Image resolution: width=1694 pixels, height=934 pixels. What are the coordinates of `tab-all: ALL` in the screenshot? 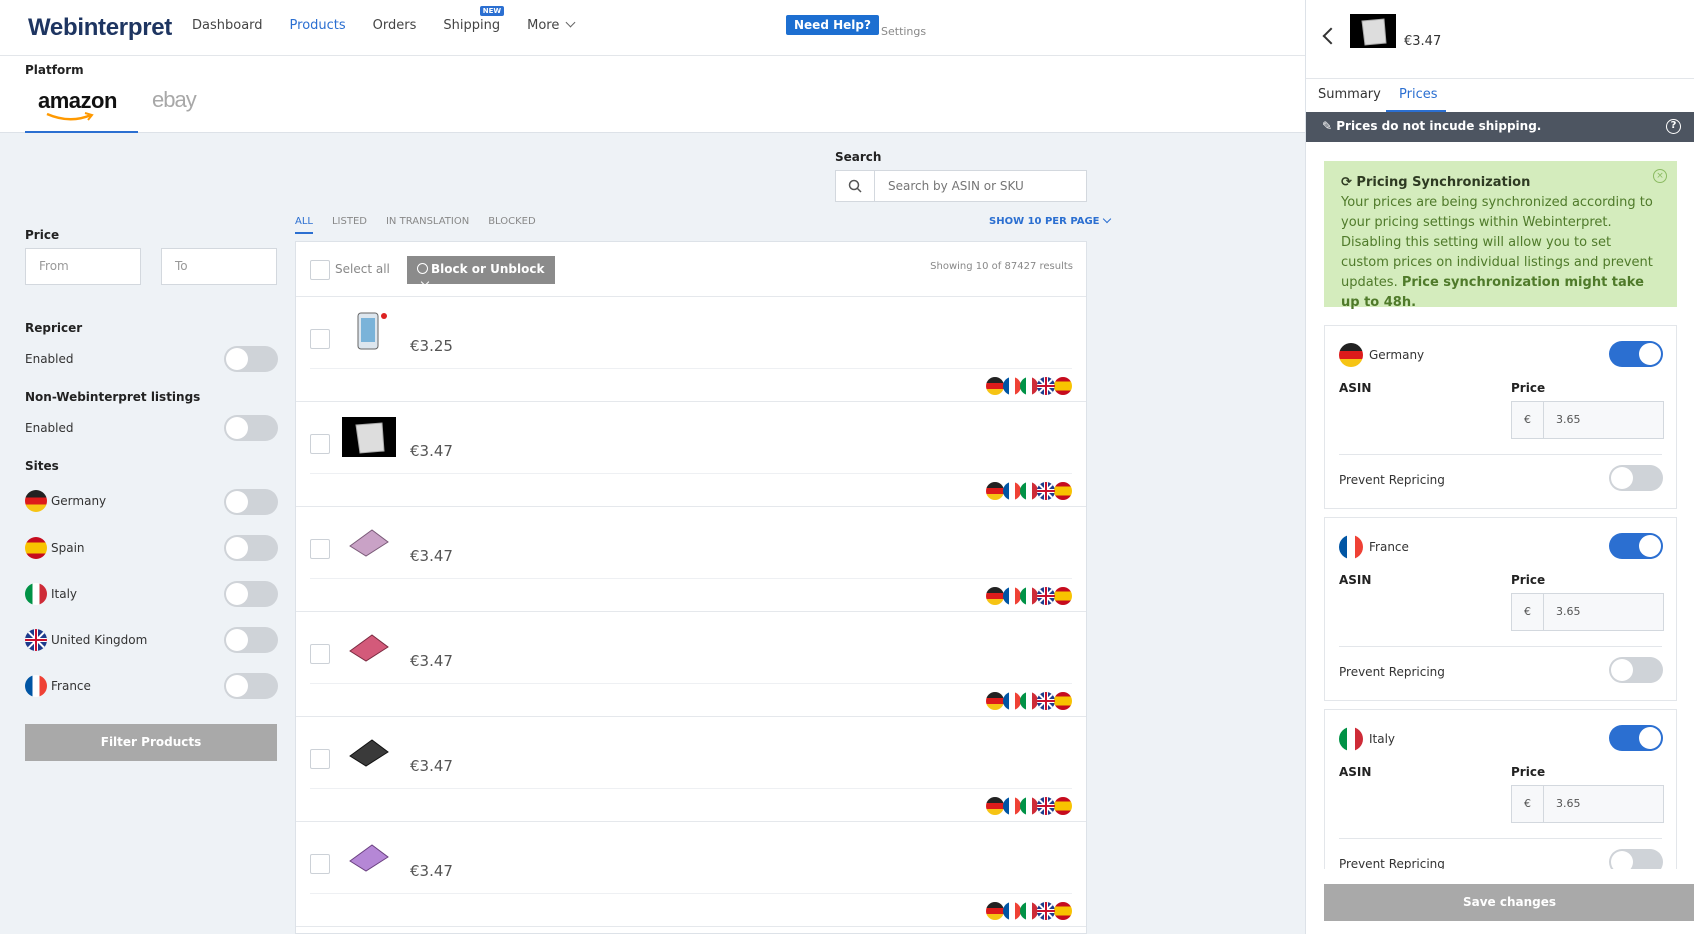 It's located at (304, 225).